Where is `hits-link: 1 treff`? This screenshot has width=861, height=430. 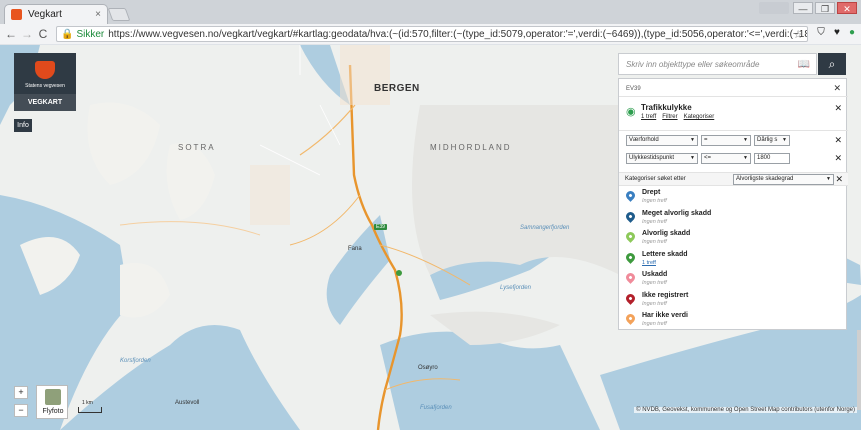
hits-link: 1 treff is located at coordinates (648, 117).